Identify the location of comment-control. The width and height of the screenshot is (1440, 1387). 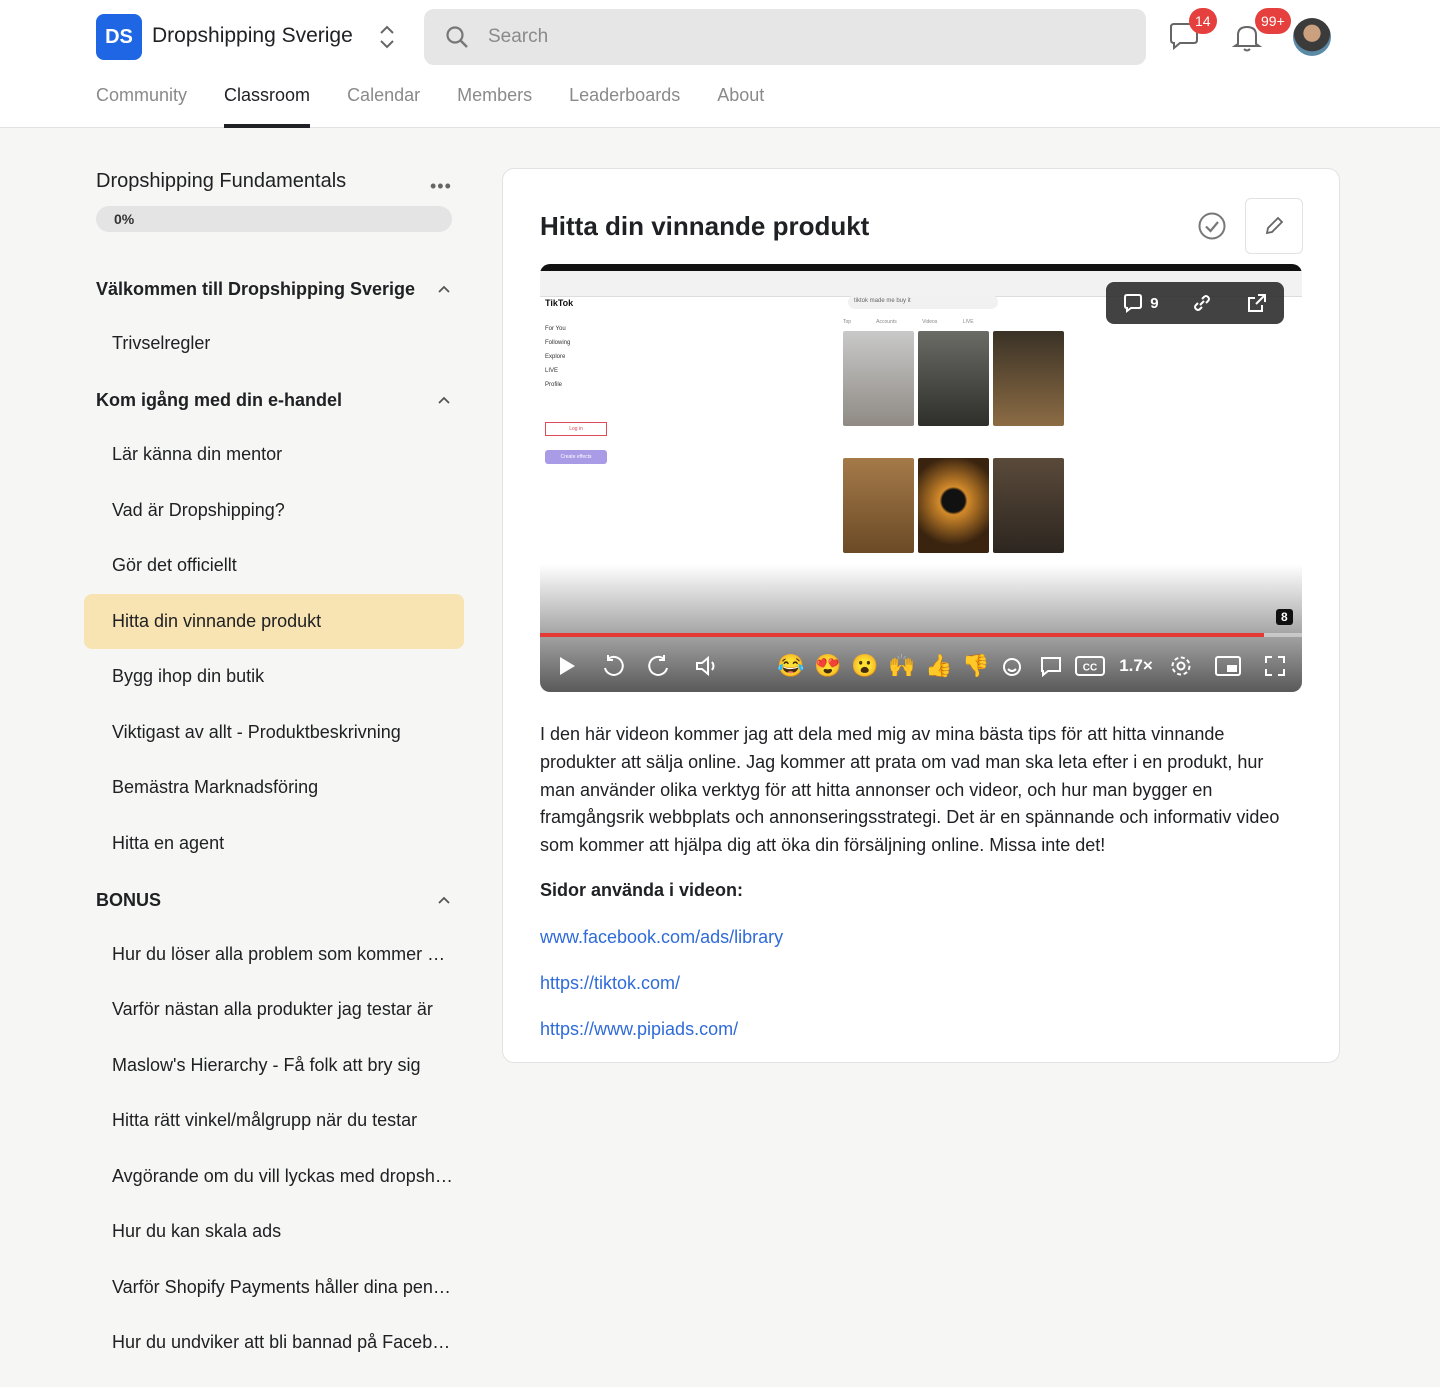
(1051, 666).